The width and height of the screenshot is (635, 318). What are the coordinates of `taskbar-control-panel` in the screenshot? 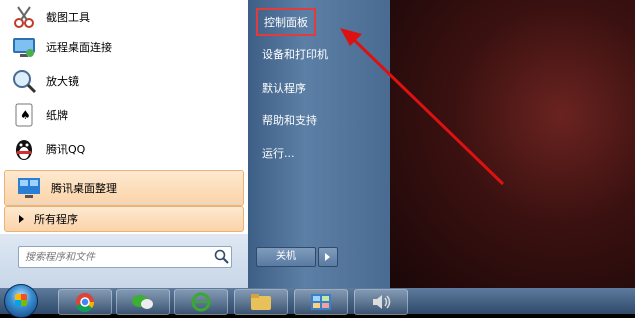 It's located at (321, 302).